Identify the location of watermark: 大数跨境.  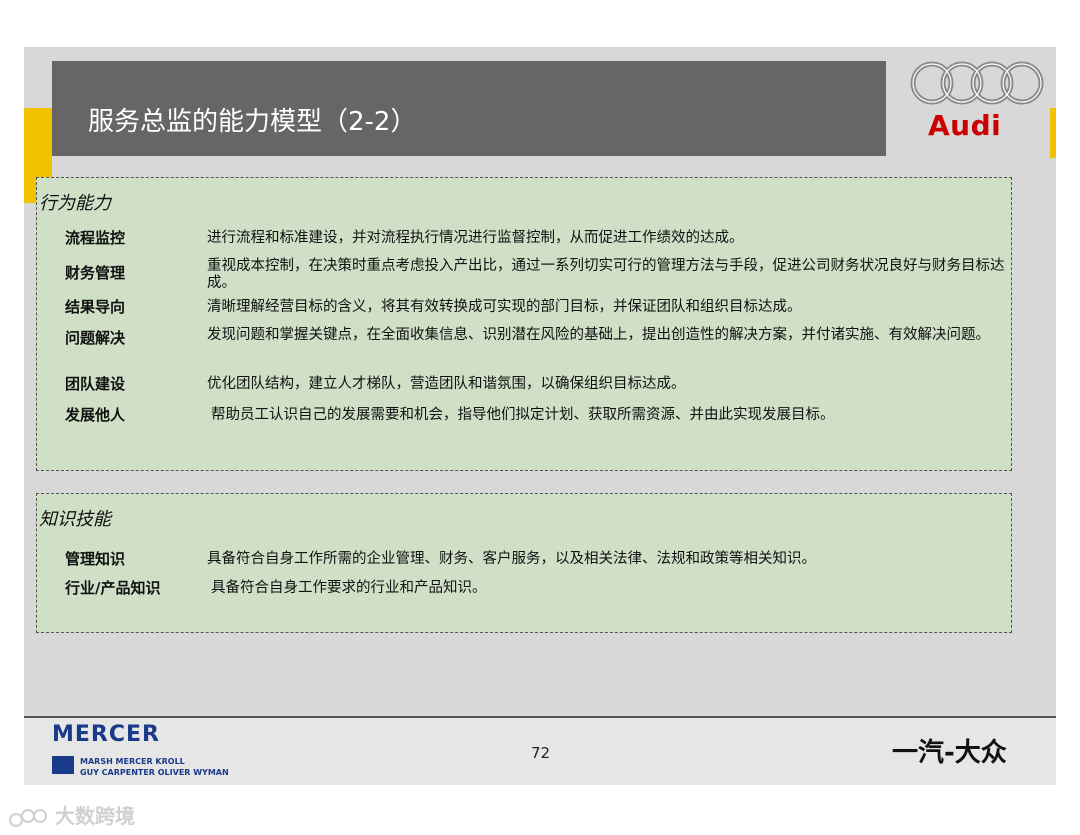
(71, 815).